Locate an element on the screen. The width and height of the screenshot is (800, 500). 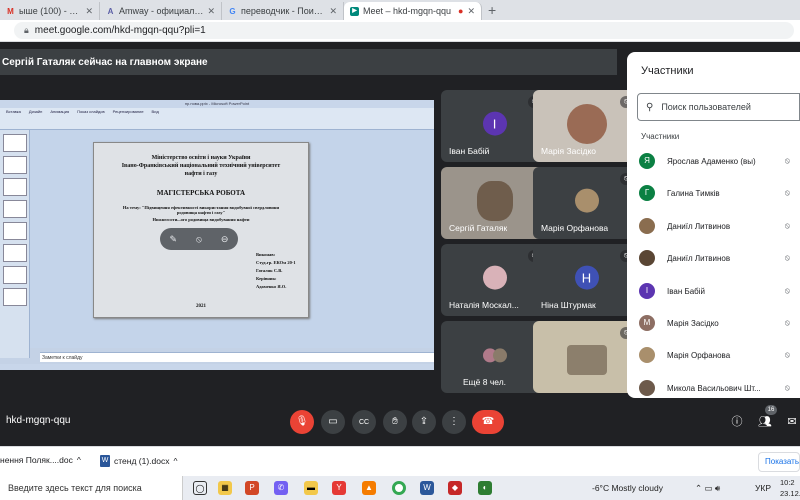
participant-tile: ⦸ is located at coordinates (586, 357).